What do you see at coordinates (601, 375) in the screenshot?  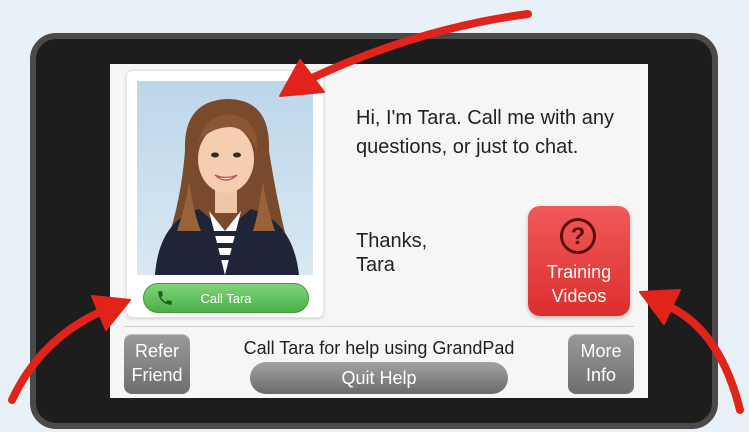 I see `more-label-line-2: Info` at bounding box center [601, 375].